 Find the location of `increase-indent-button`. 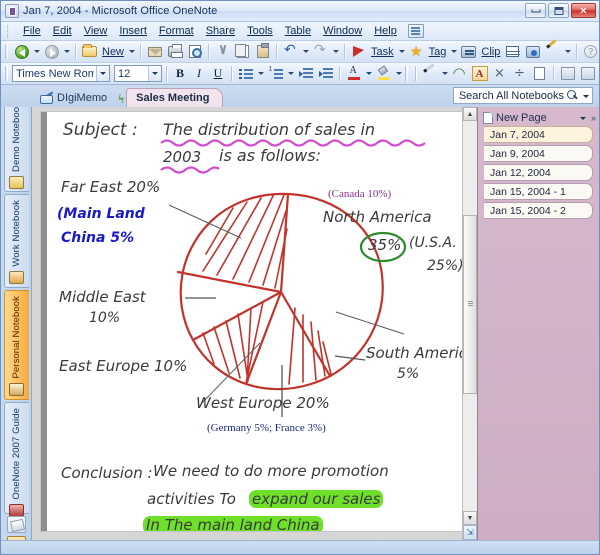

increase-indent-button is located at coordinates (325, 73).